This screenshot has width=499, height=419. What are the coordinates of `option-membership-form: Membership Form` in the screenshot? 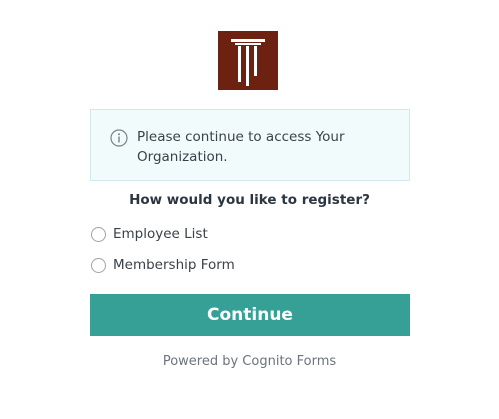 It's located at (163, 265).